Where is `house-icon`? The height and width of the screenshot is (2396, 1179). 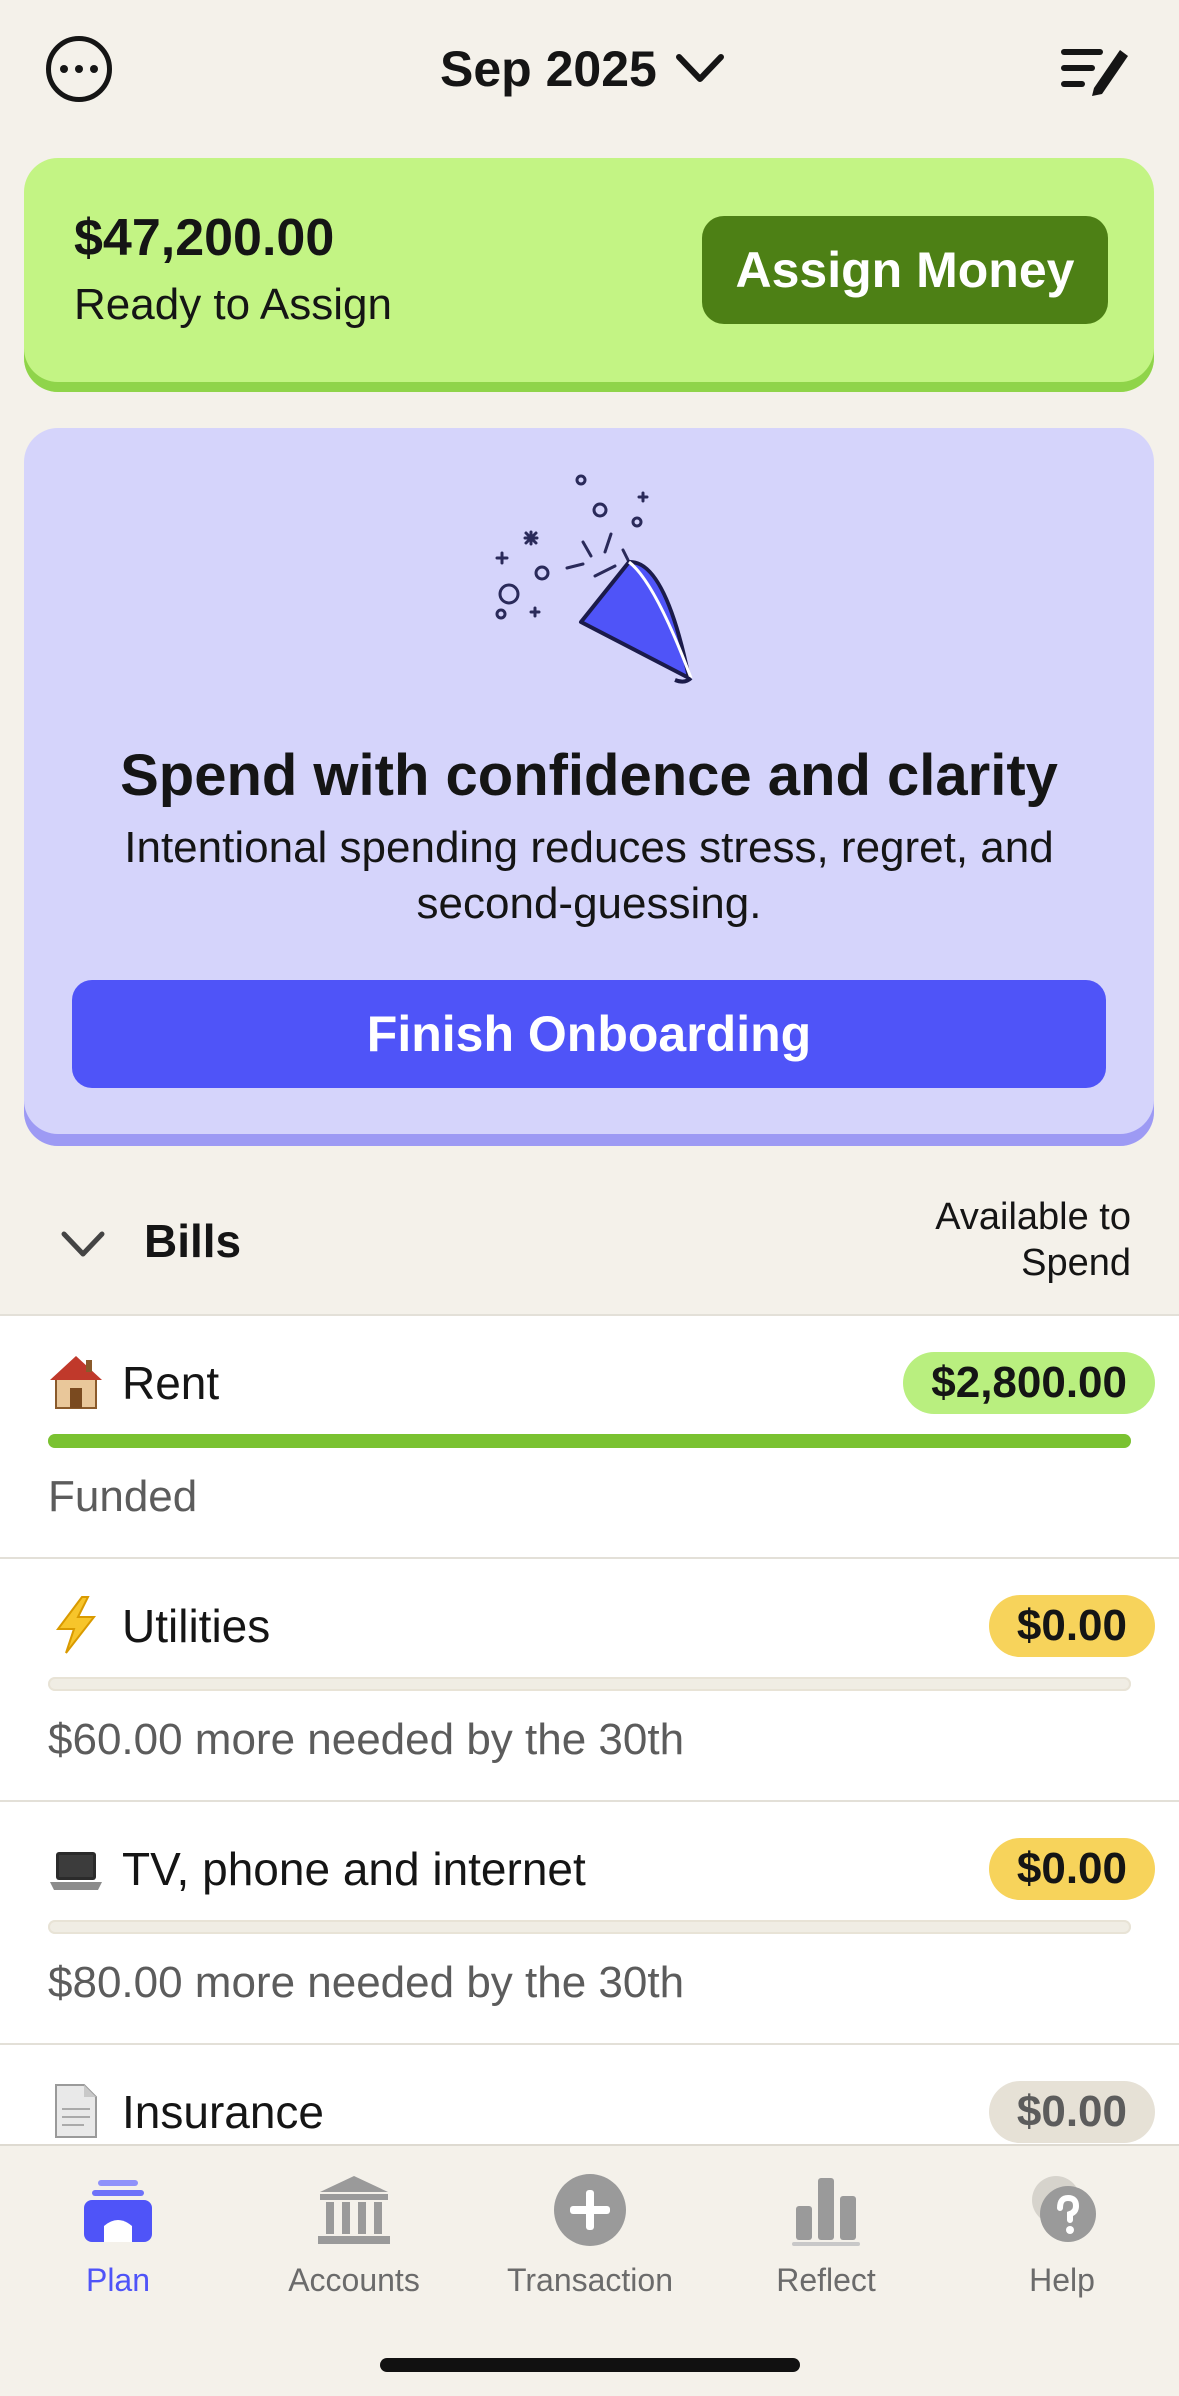 house-icon is located at coordinates (76, 1382).